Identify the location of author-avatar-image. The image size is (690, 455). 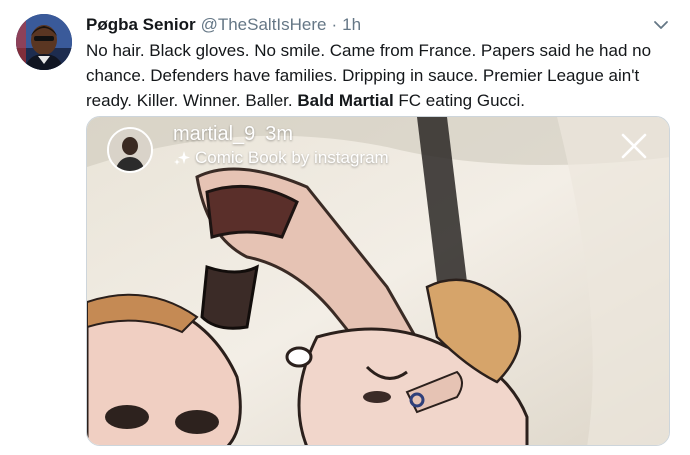
(44, 42).